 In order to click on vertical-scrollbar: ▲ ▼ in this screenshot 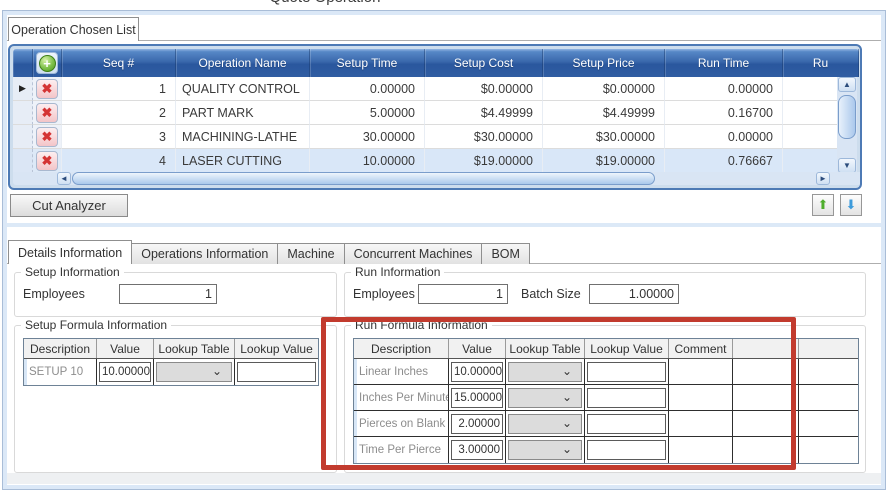, I will do `click(847, 125)`.